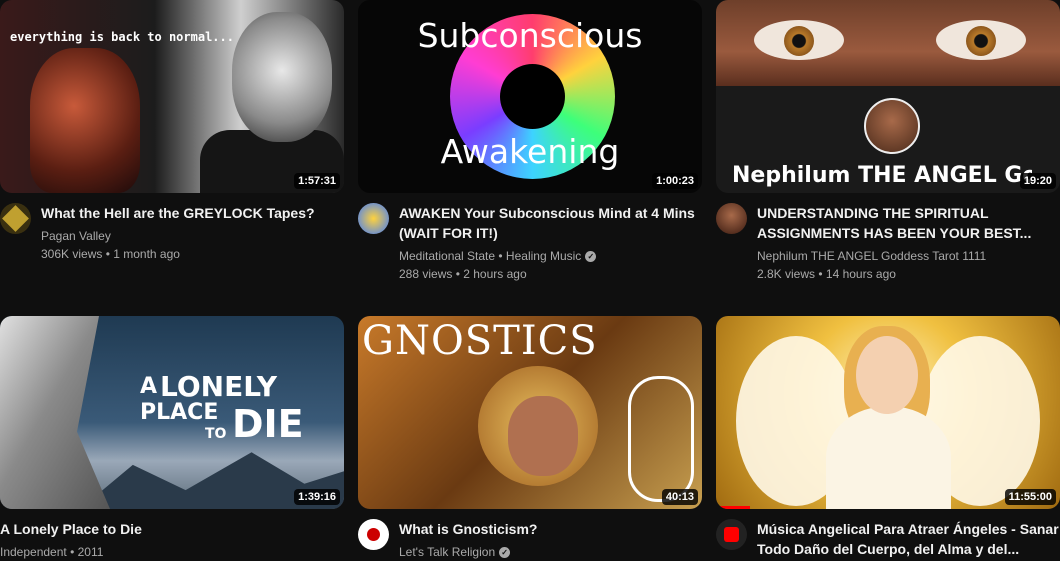 This screenshot has width=1060, height=561. I want to click on video-thumbnail: everything is back to normal... 1:57:31, so click(172, 96).